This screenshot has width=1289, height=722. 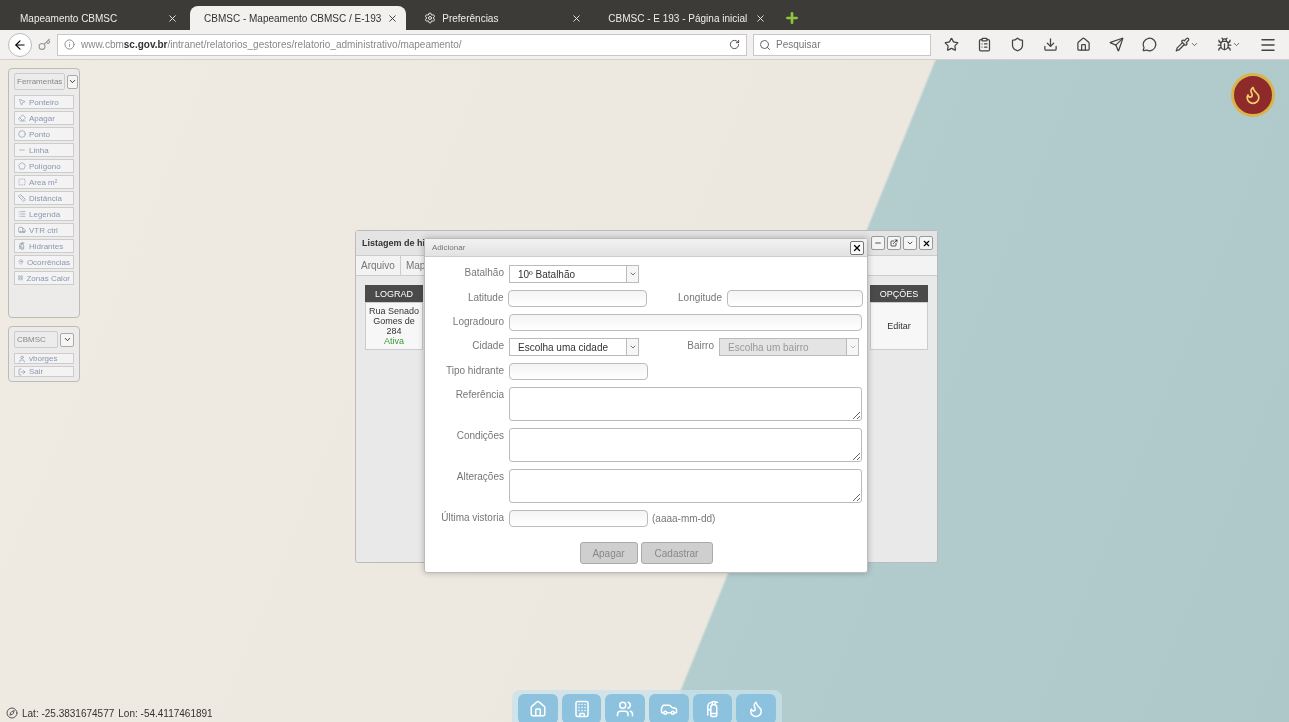 I want to click on tool-button: Sair, so click(x=44, y=371).